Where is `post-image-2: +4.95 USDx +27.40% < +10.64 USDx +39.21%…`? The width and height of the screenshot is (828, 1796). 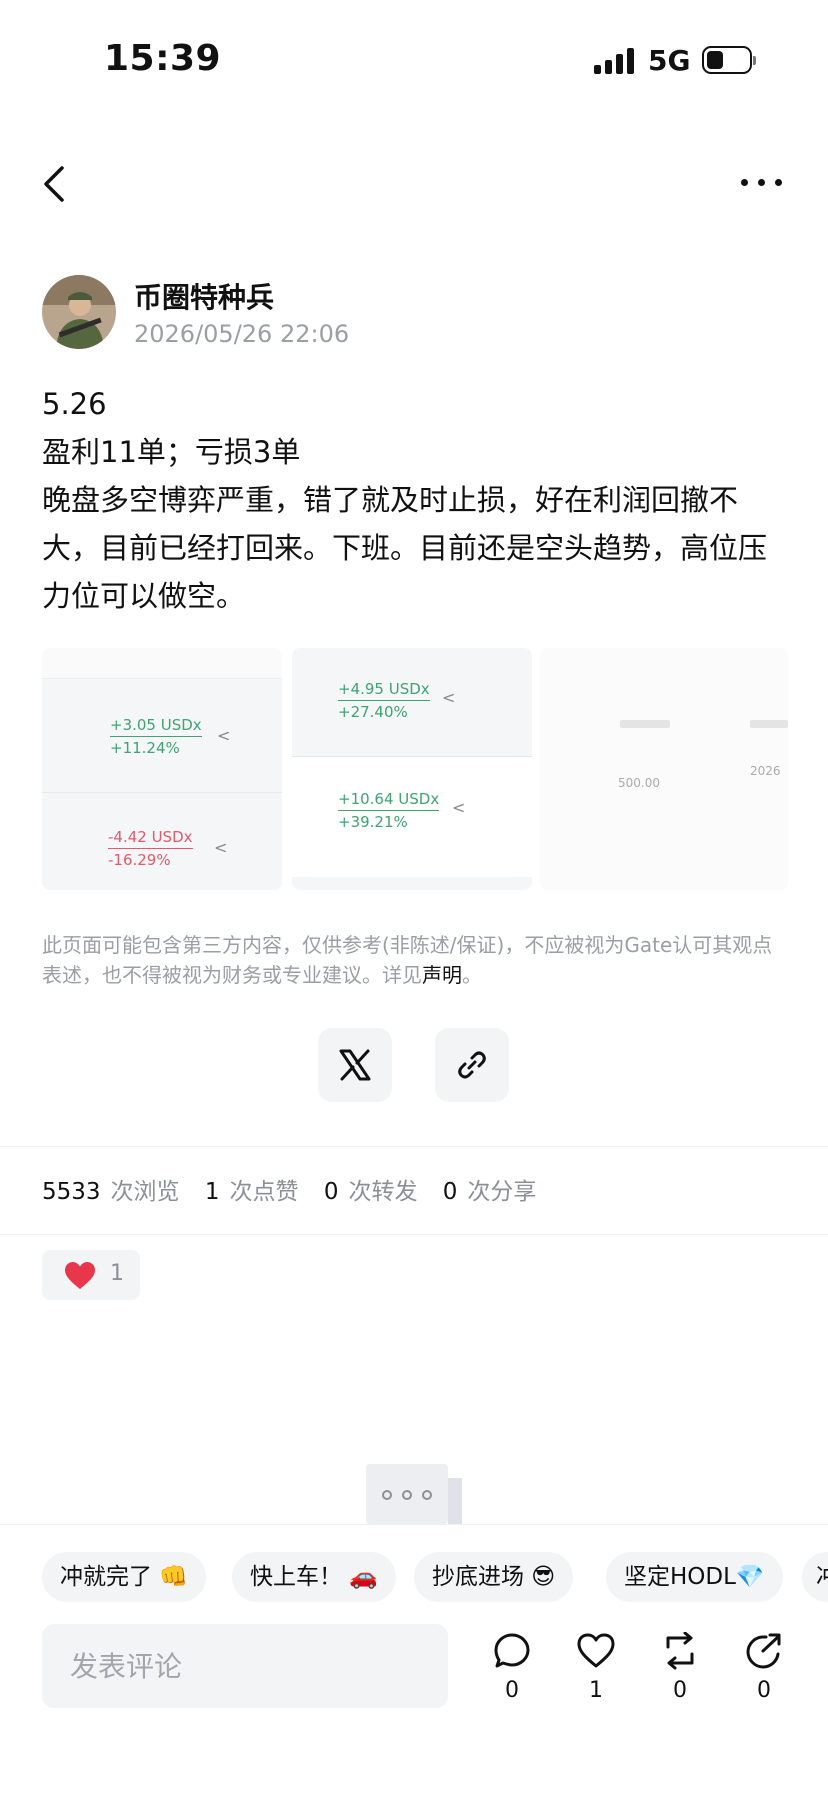 post-image-2: +4.95 USDx +27.40% < +10.64 USDx +39.21%… is located at coordinates (412, 769).